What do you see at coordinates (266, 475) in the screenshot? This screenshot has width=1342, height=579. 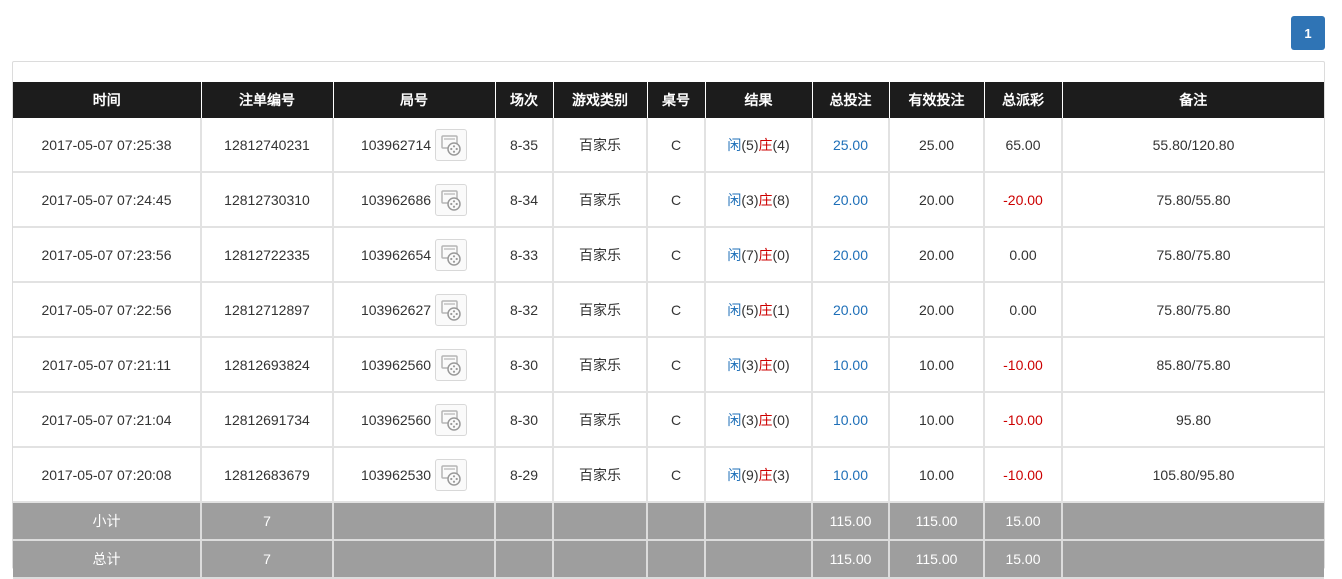 I see `cell-bet-id: 12812683679` at bounding box center [266, 475].